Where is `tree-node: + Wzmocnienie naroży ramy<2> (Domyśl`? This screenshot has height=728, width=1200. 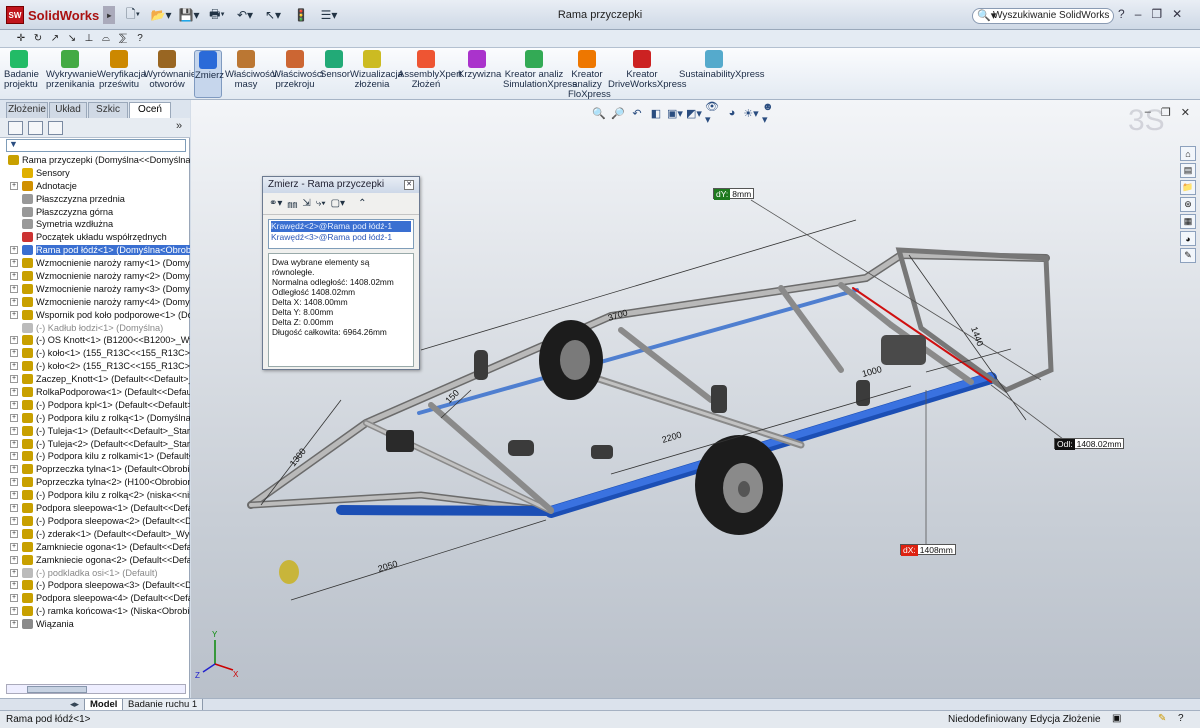 tree-node: + Wzmocnienie naroży ramy<2> (Domyśl is located at coordinates (95, 276).